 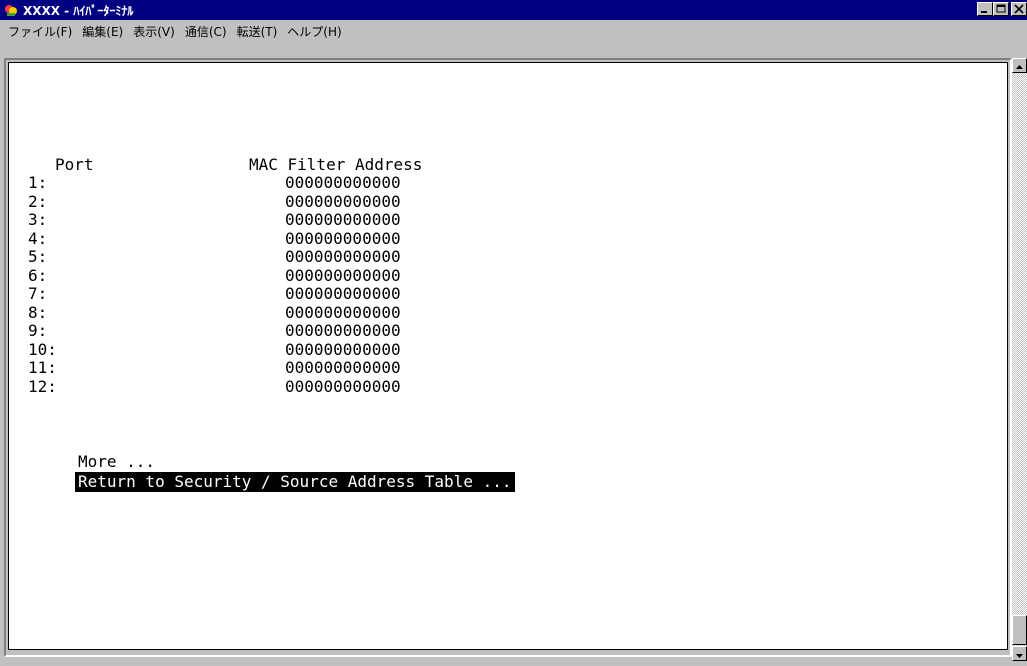 I want to click on menu-view: 表示(V), so click(x=155, y=31).